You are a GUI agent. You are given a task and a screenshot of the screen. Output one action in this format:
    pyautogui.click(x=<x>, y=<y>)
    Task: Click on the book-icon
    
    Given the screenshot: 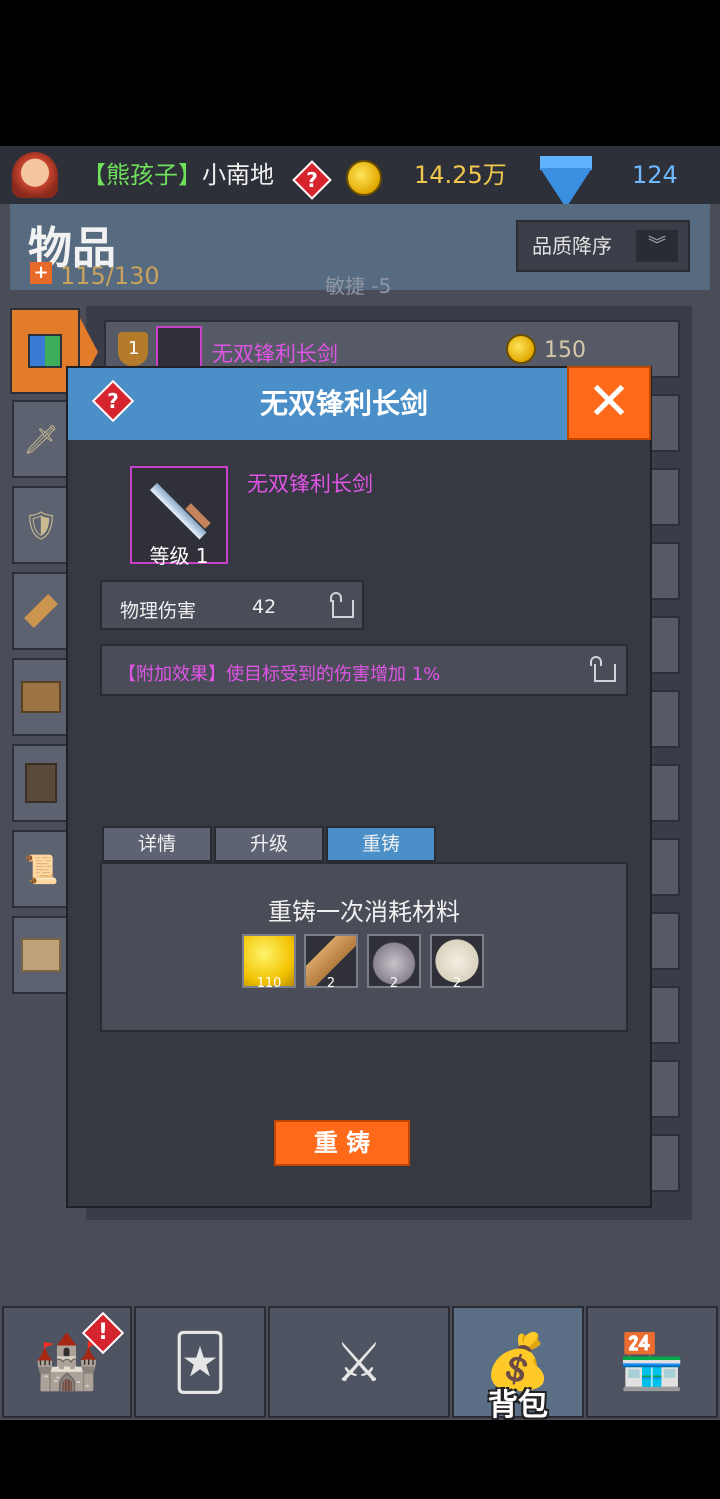 What is the action you would take?
    pyautogui.click(x=41, y=783)
    